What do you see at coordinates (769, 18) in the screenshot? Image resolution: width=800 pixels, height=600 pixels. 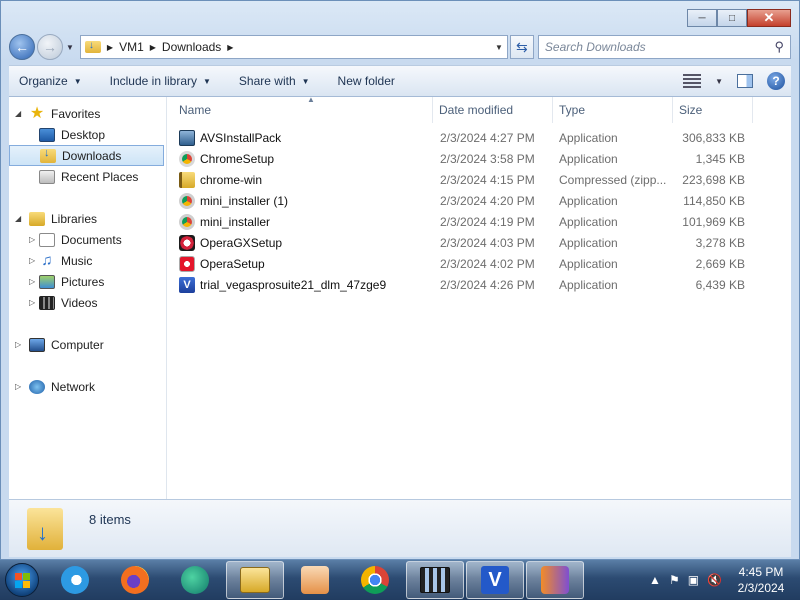 I see `close-button: ✕` at bounding box center [769, 18].